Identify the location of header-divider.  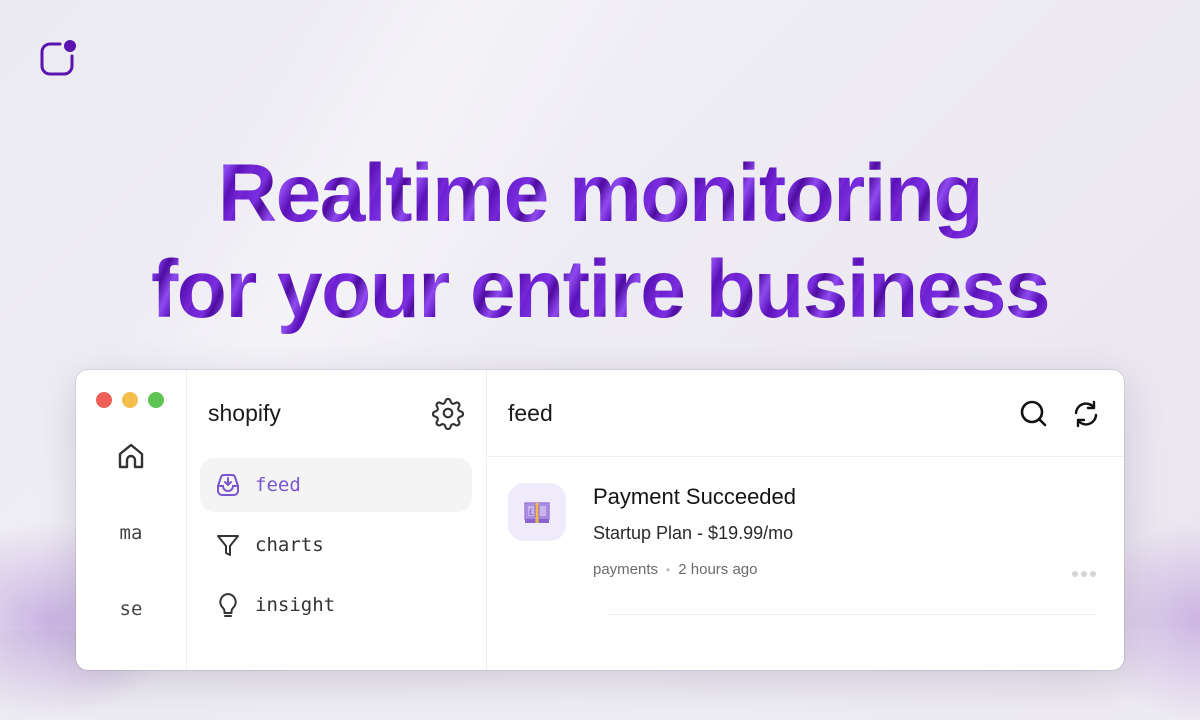
(805, 456).